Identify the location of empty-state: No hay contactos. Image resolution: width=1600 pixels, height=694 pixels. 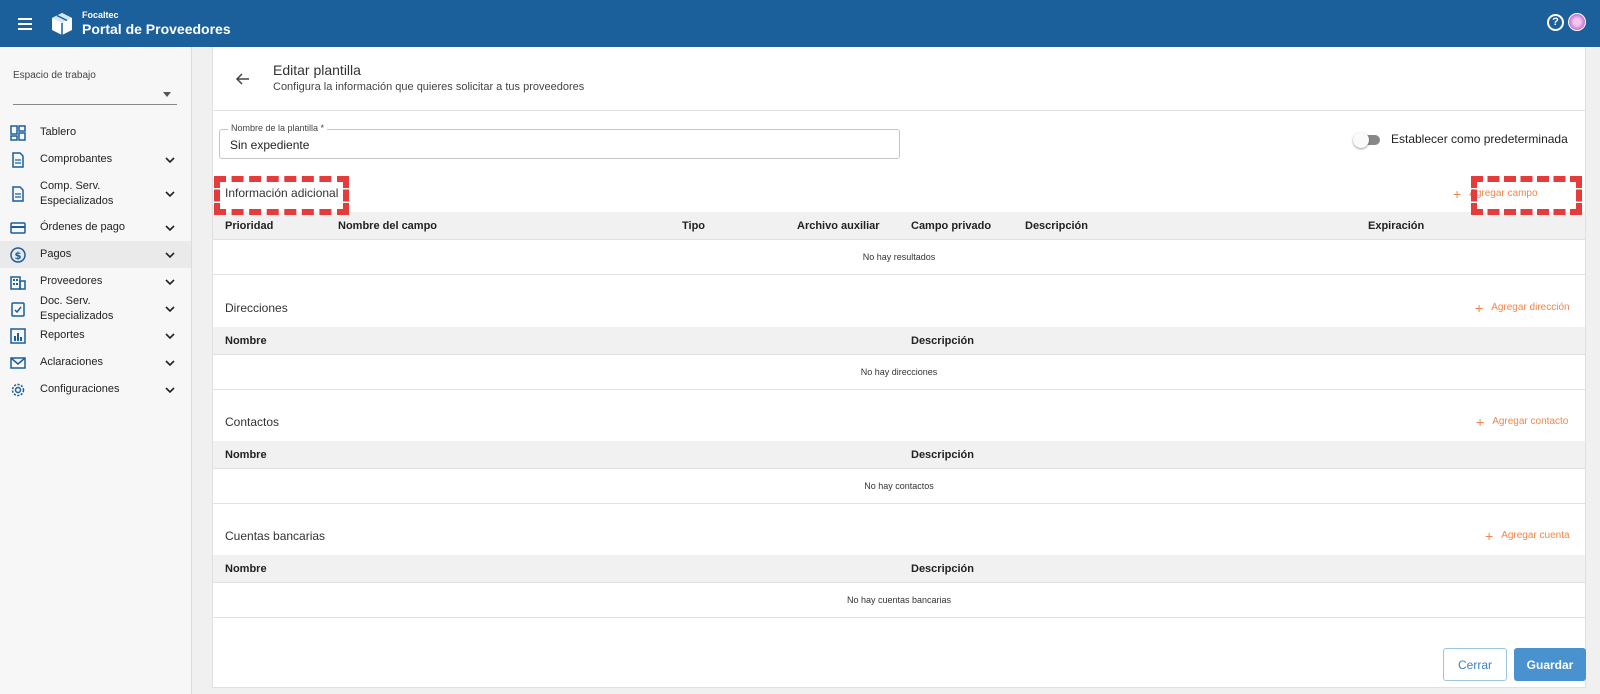
(899, 486).